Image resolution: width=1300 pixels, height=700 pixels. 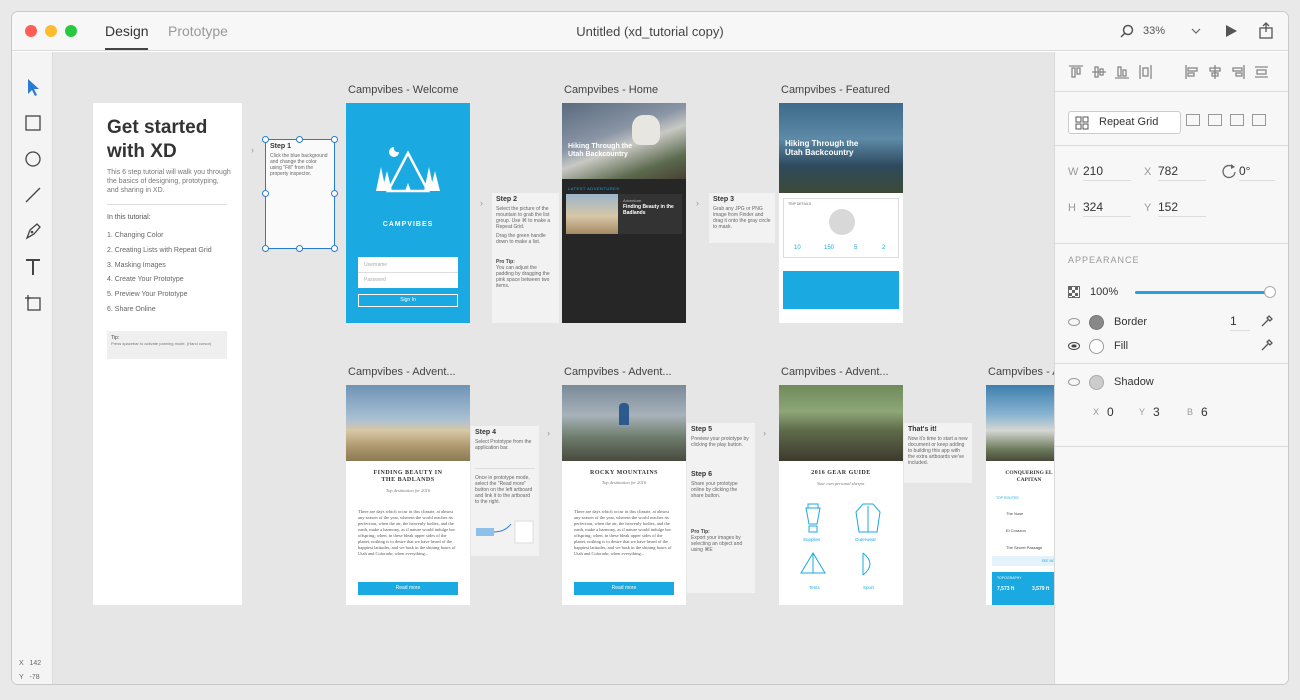 I want to click on document-title: Untitled (xd_tutorial copy), so click(x=650, y=31).